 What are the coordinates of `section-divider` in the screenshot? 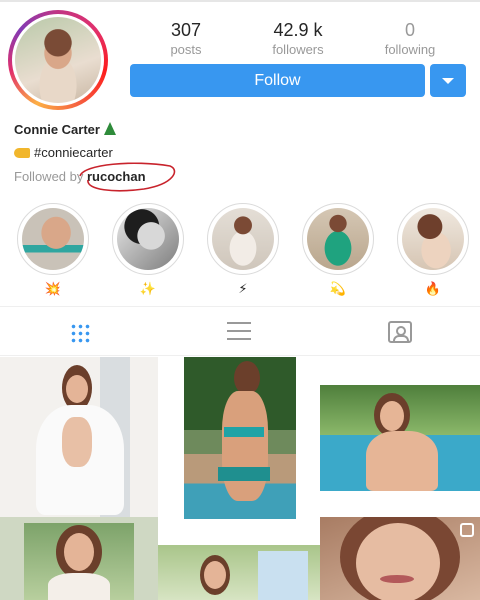 It's located at (240, 306).